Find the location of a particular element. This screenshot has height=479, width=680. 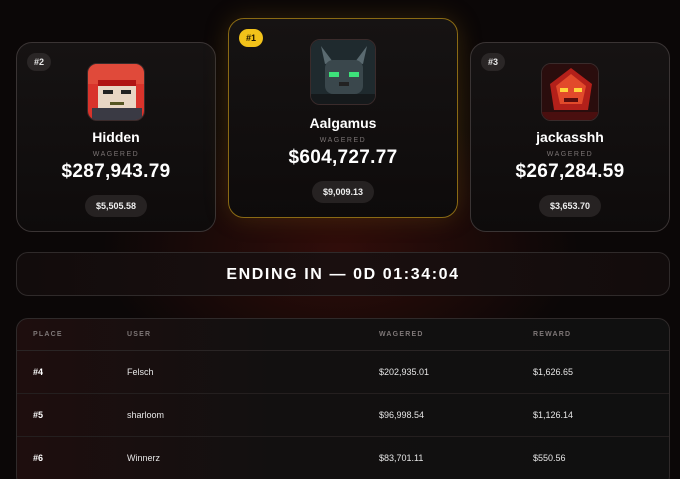

rank-badge: #3 is located at coordinates (493, 62).